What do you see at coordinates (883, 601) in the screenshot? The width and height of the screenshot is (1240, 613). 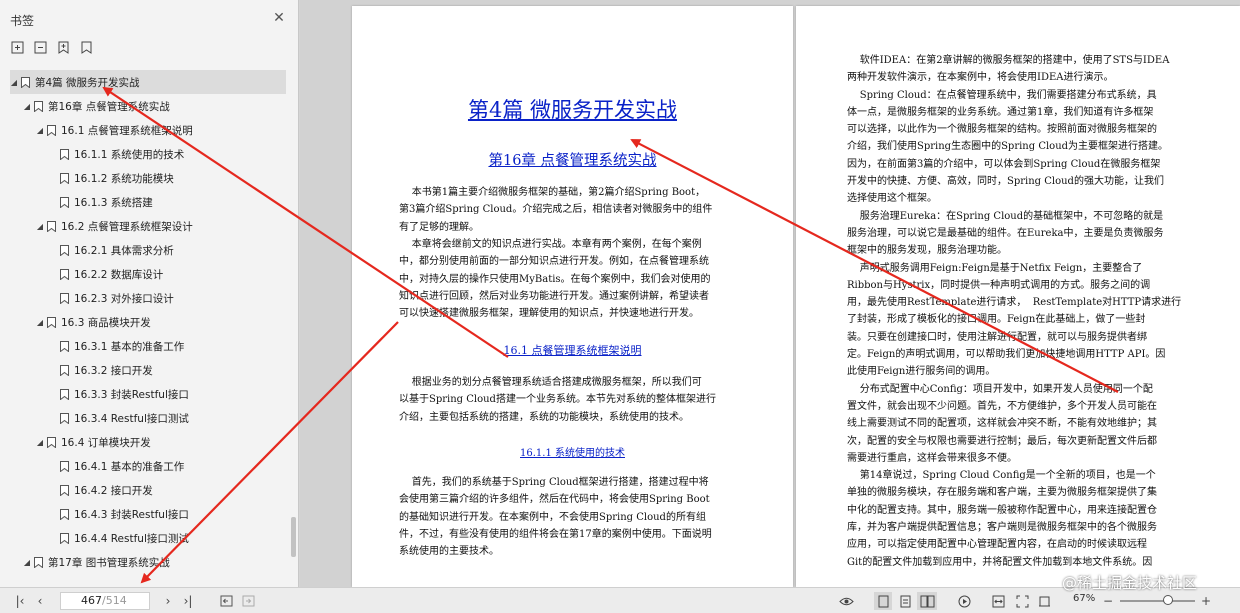 I see `single-page-view-icon` at bounding box center [883, 601].